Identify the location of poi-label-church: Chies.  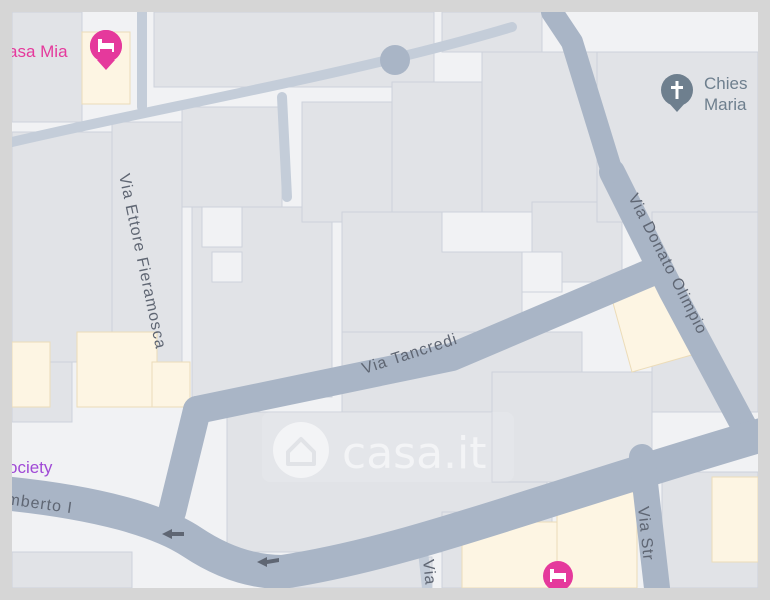
(725, 83).